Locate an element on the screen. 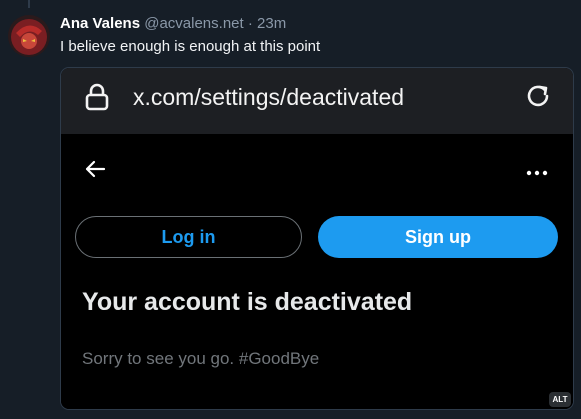  goodbye-message: Sorry to see you go. #GoodBye is located at coordinates (201, 358).